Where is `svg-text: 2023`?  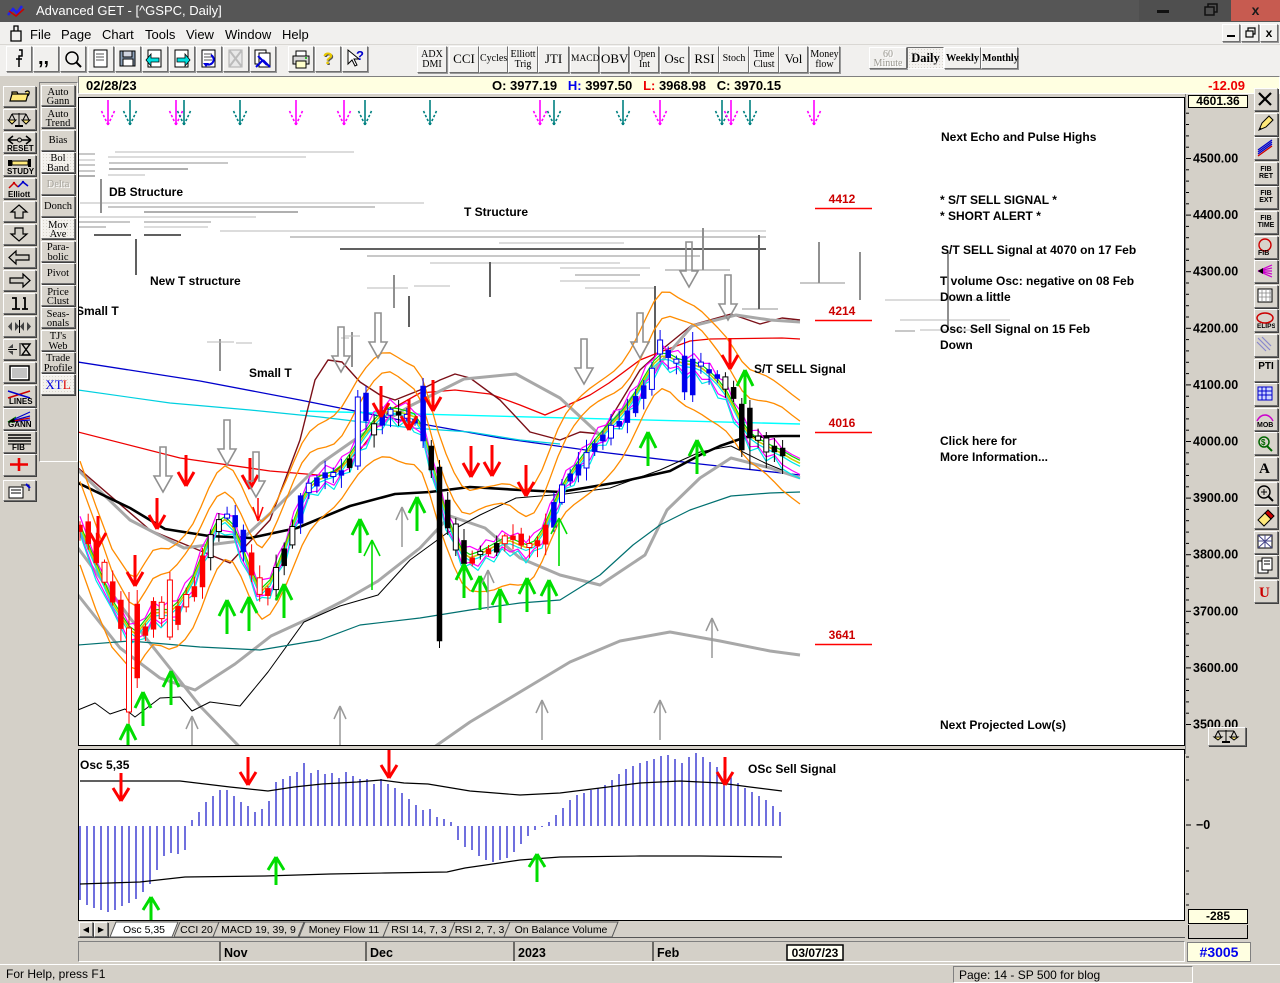 svg-text: 2023 is located at coordinates (532, 953).